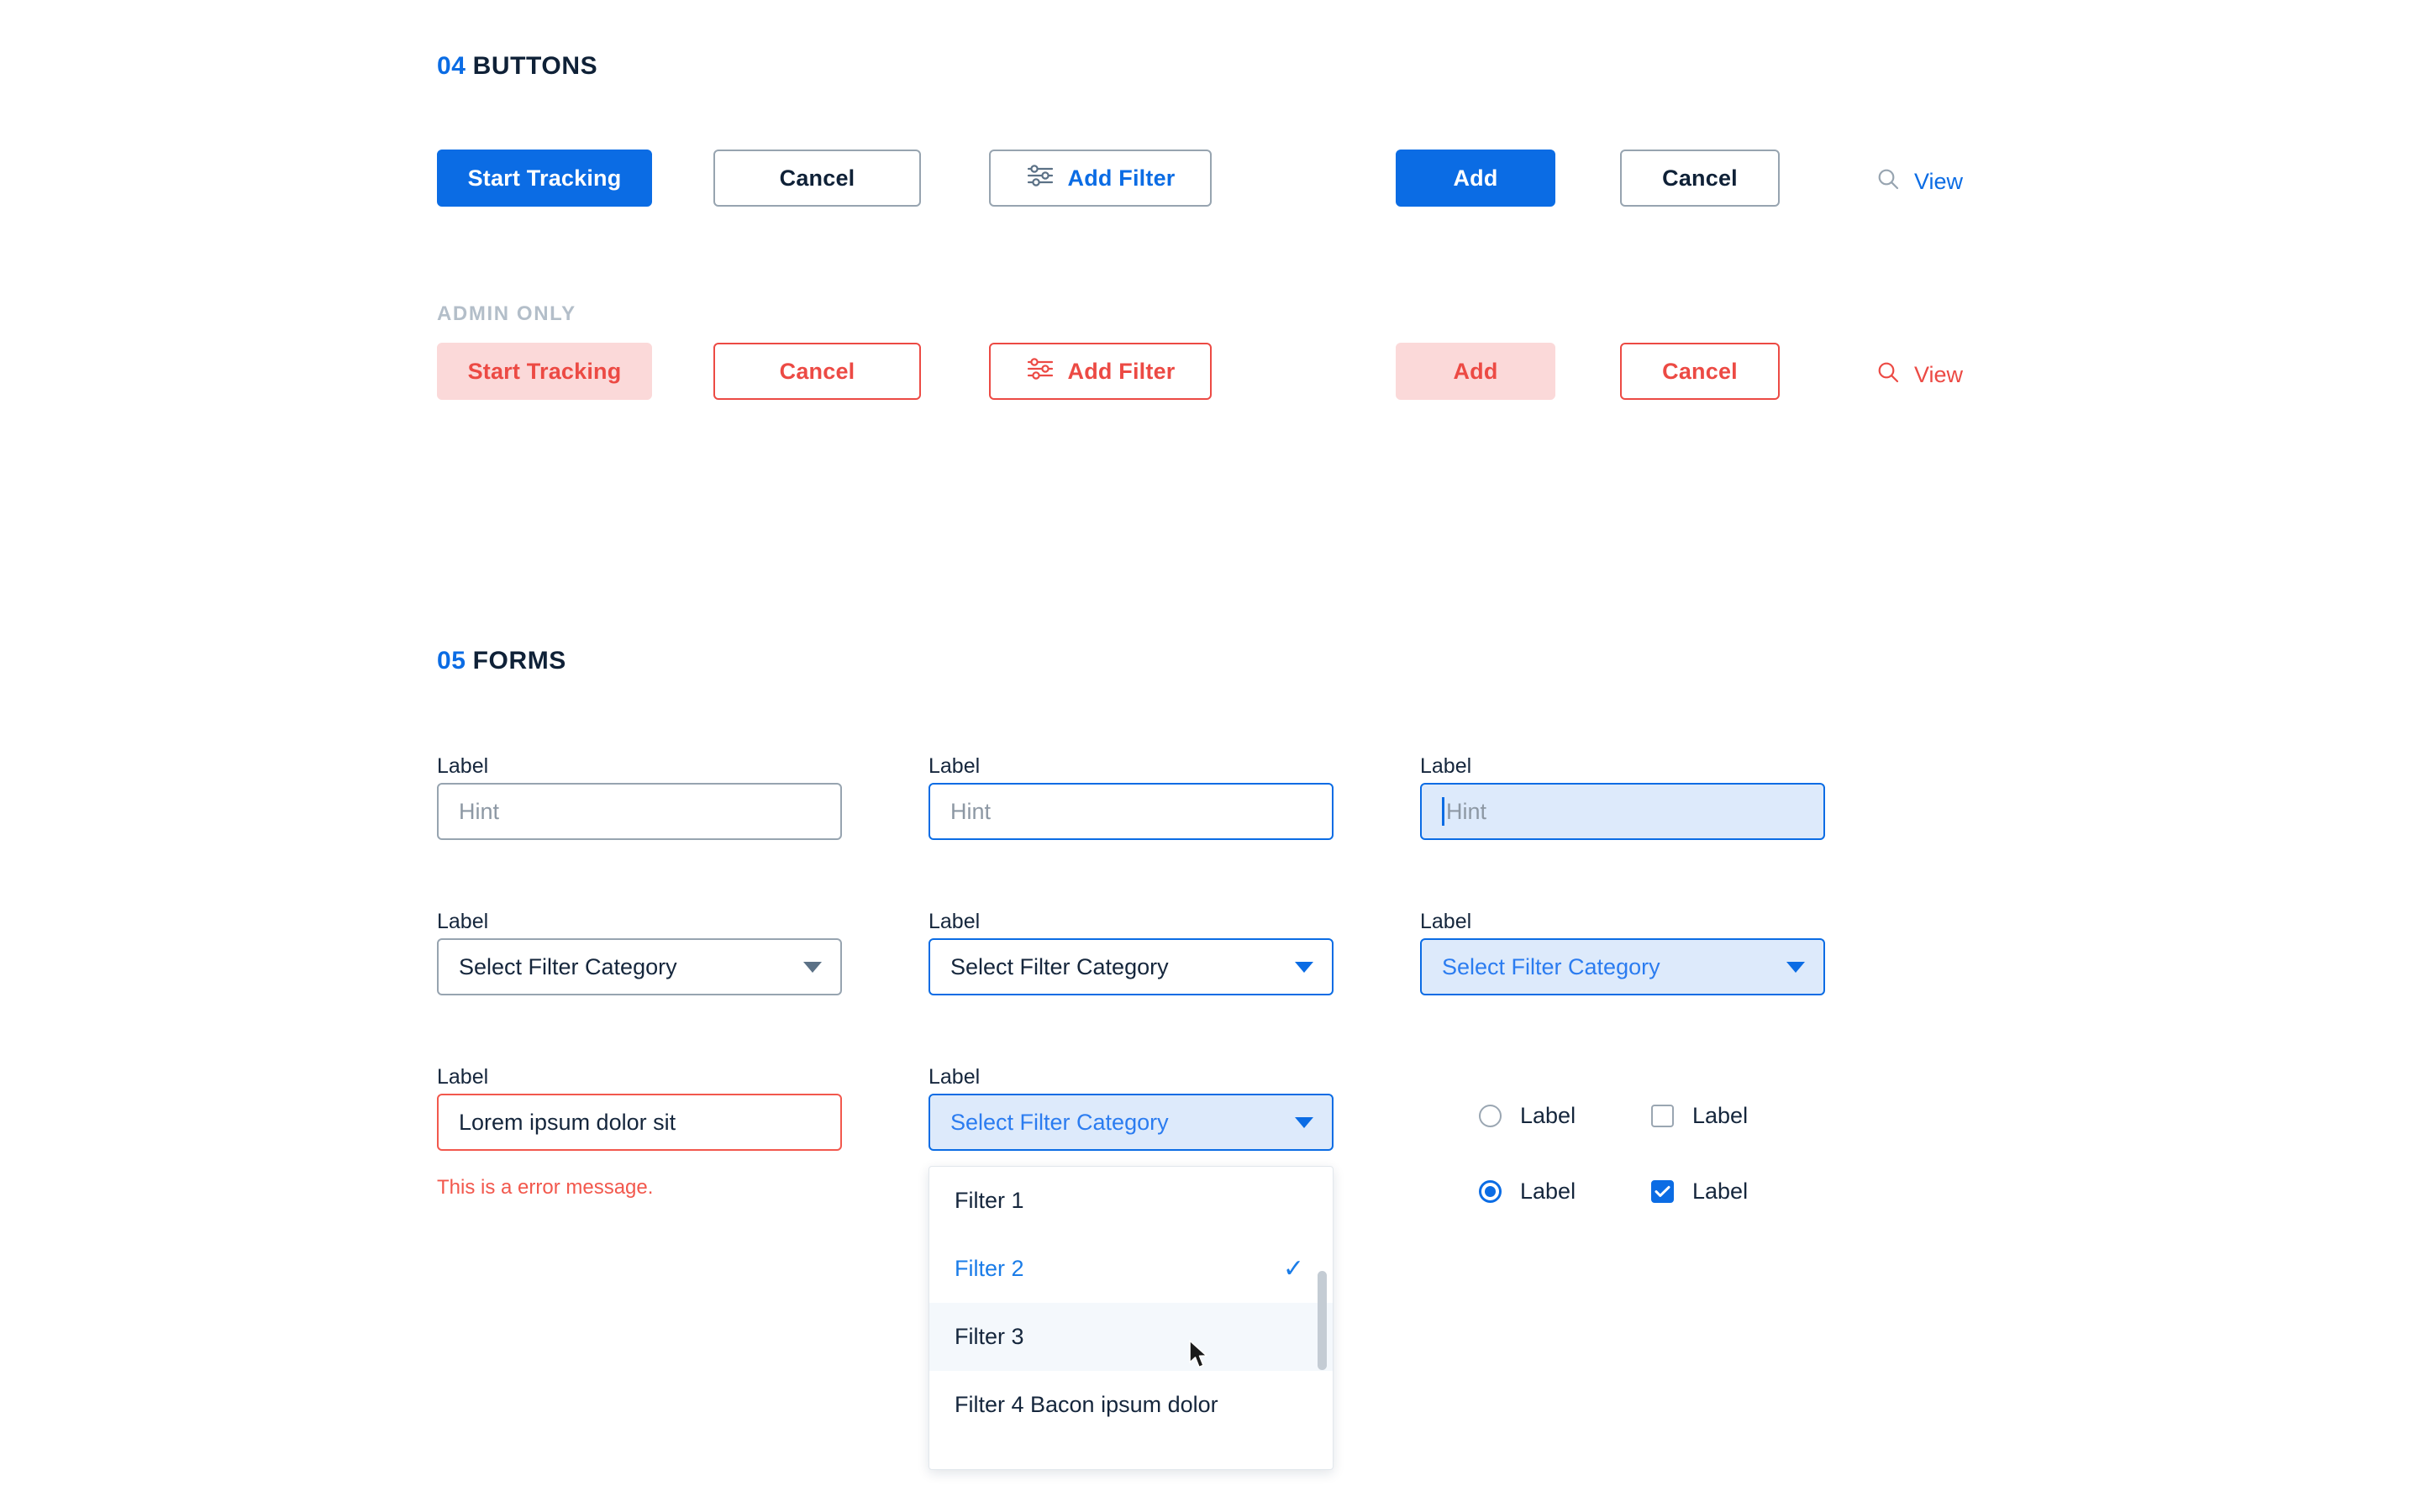 This screenshot has height=1512, width=2420. Describe the element at coordinates (451, 661) in the screenshot. I see `section-number: 05` at that location.